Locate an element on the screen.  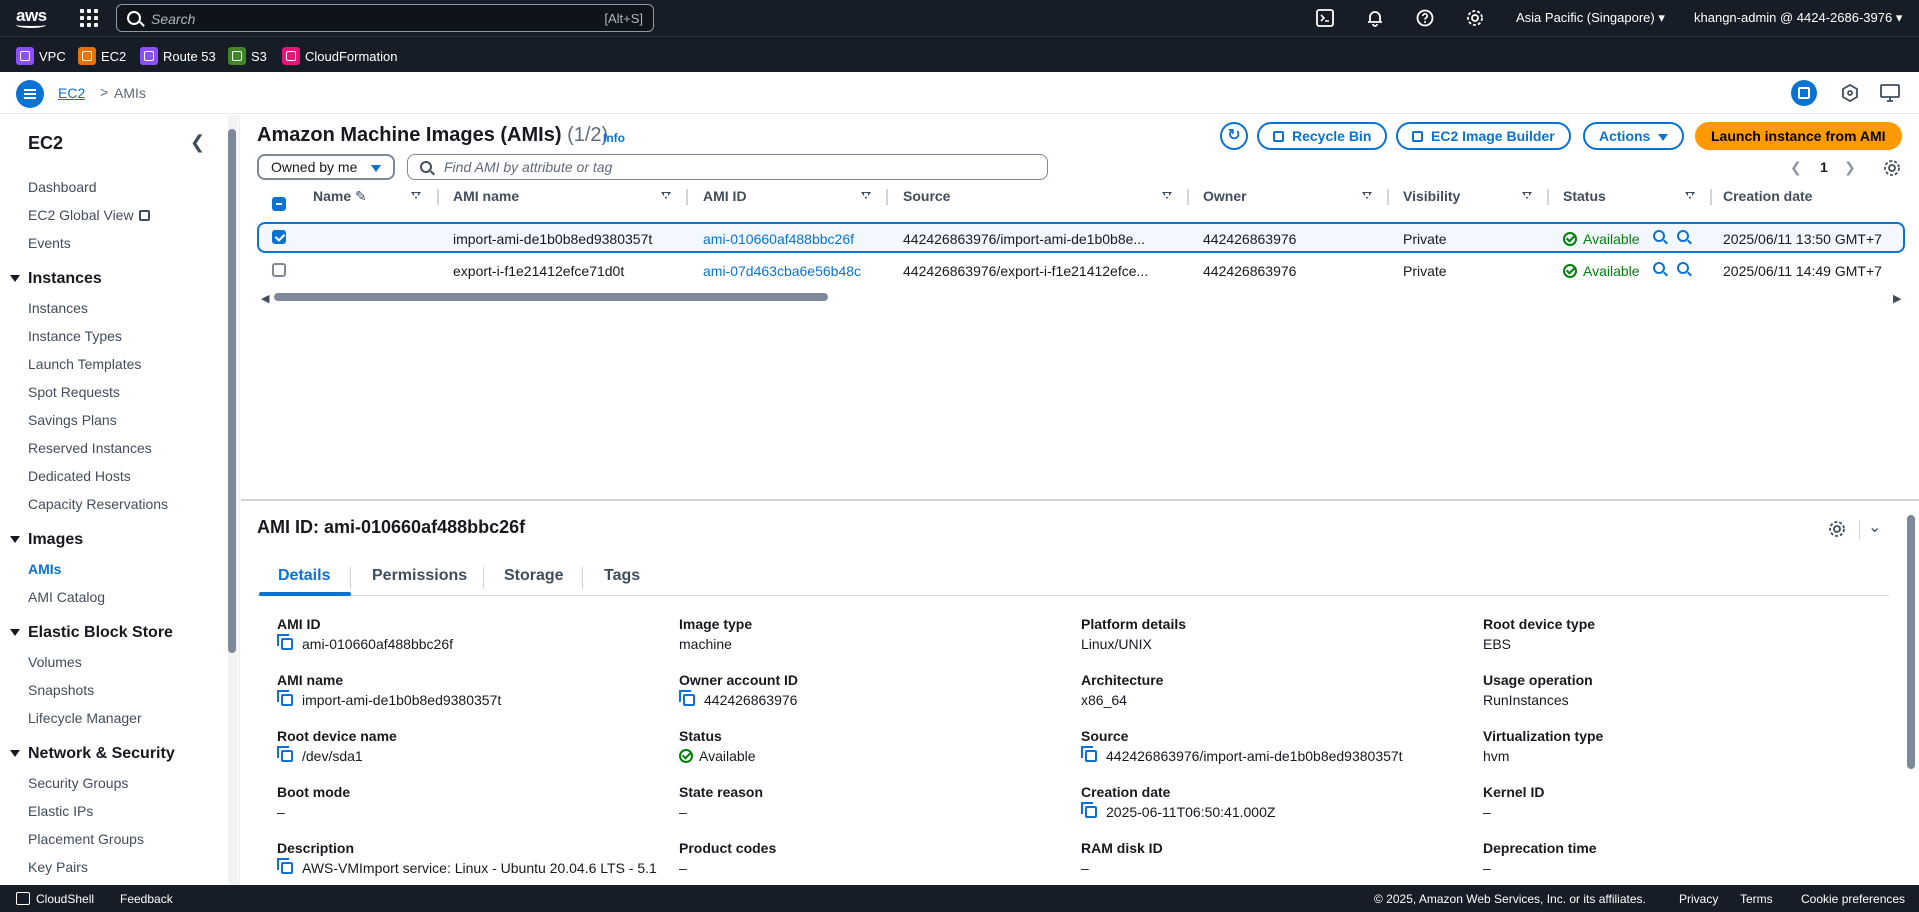
sidebar-item-snapshots: Snapshots is located at coordinates (61, 690).